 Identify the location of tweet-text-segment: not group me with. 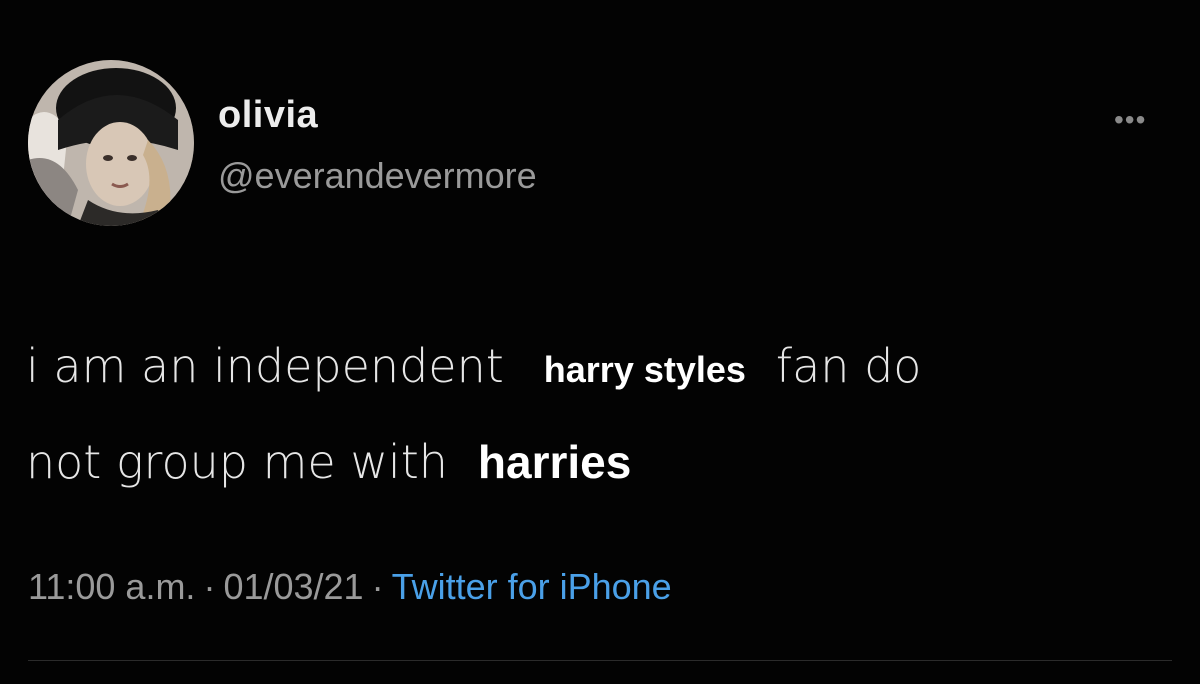
(237, 462).